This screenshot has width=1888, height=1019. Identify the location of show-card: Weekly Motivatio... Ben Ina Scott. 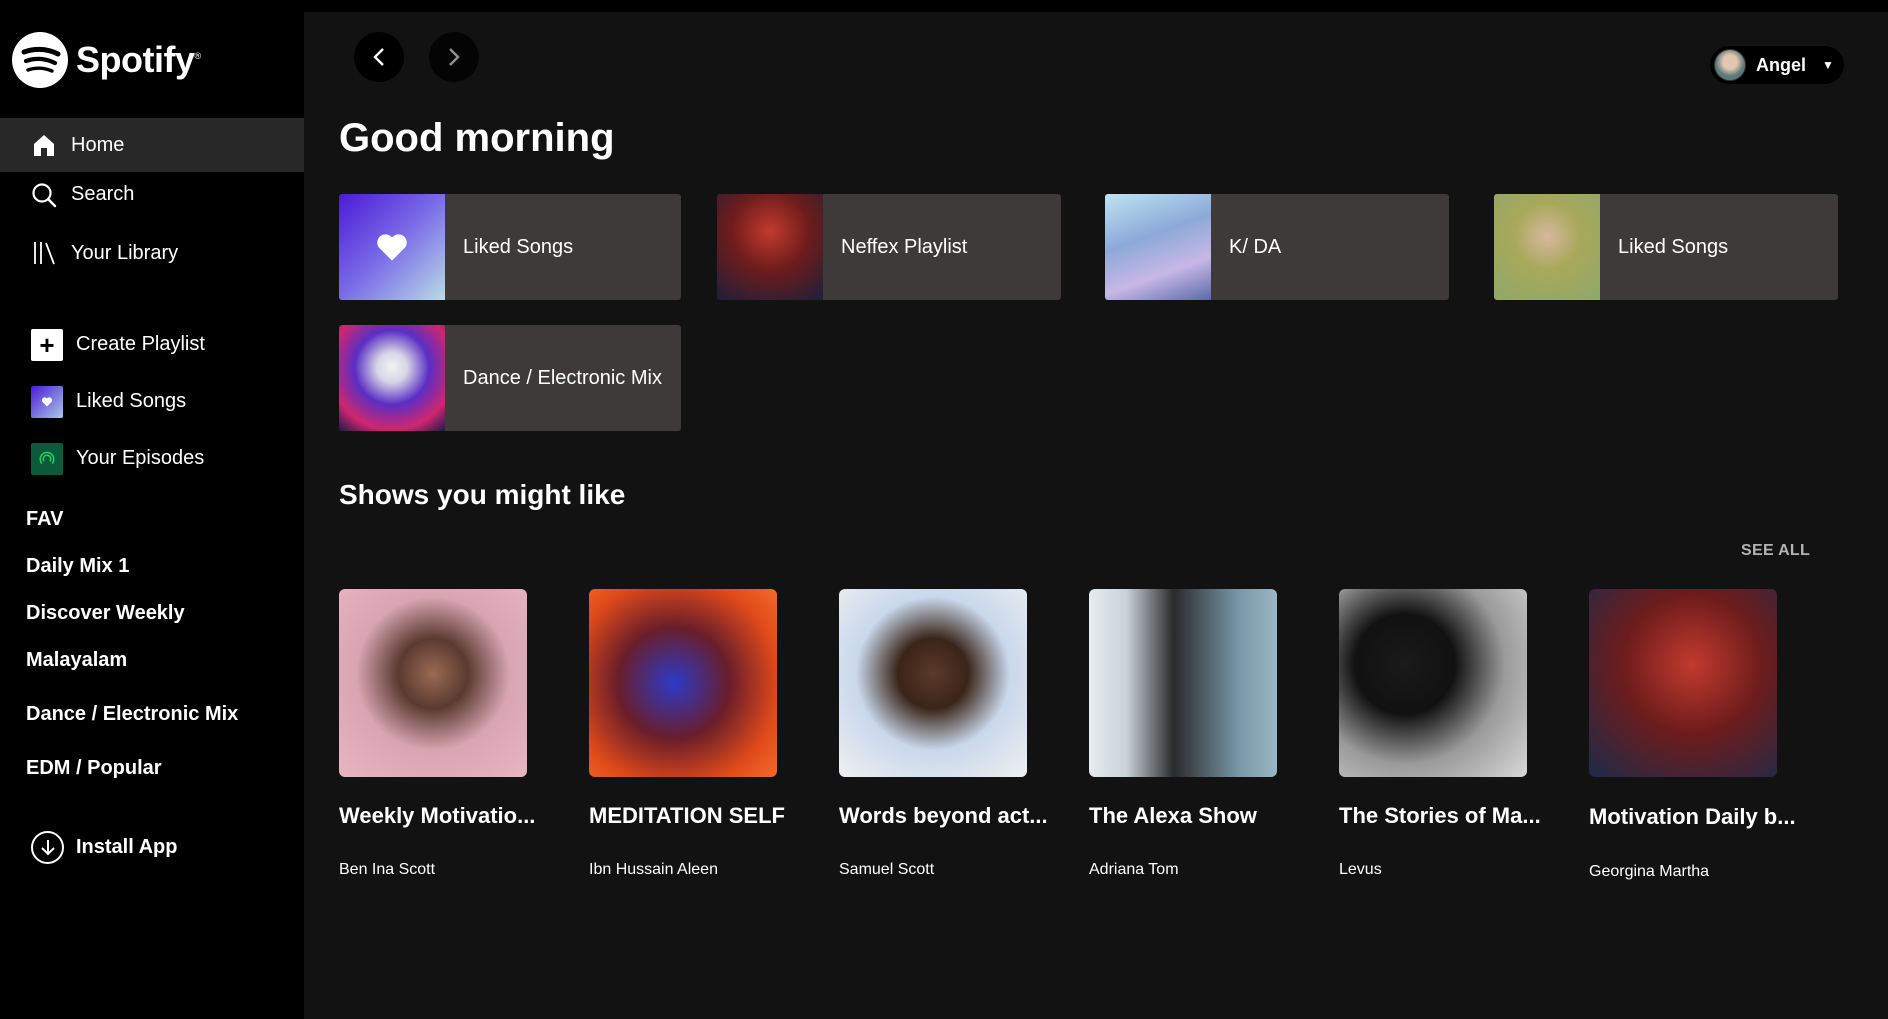
(444, 733).